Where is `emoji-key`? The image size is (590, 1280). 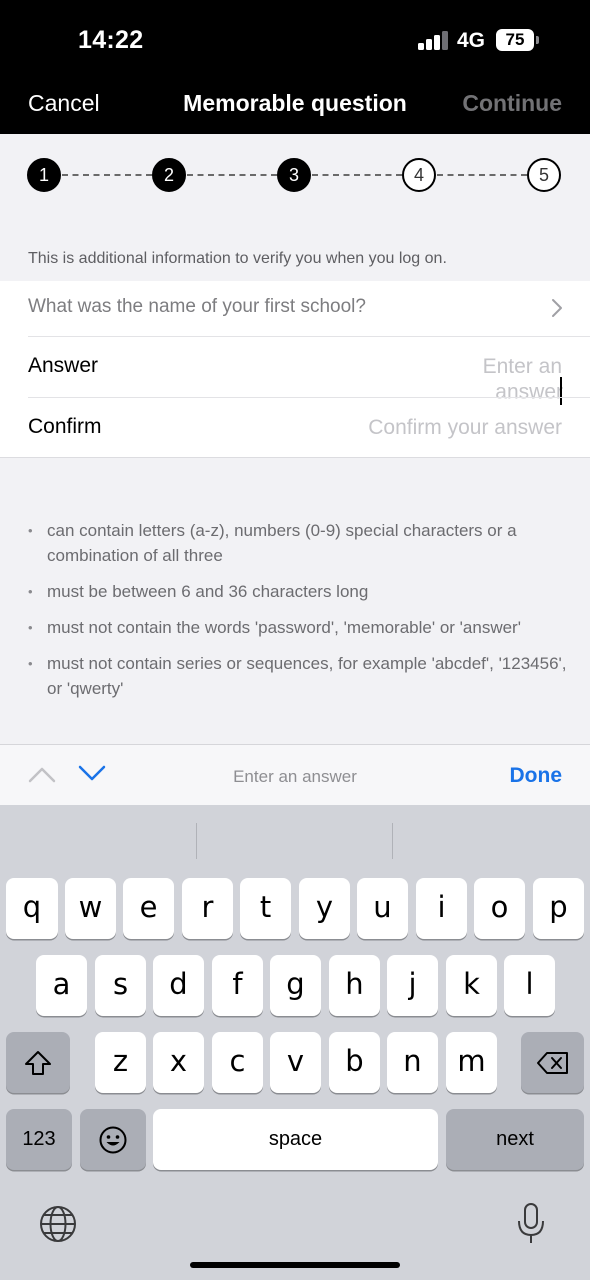 emoji-key is located at coordinates (113, 1139).